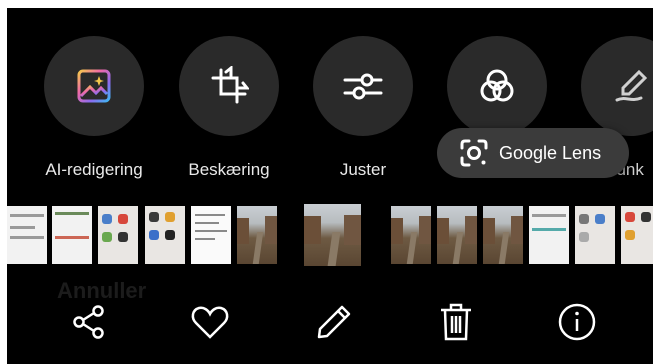 This screenshot has width=653, height=364. What do you see at coordinates (631, 85) in the screenshot?
I see `markup-pen-icon` at bounding box center [631, 85].